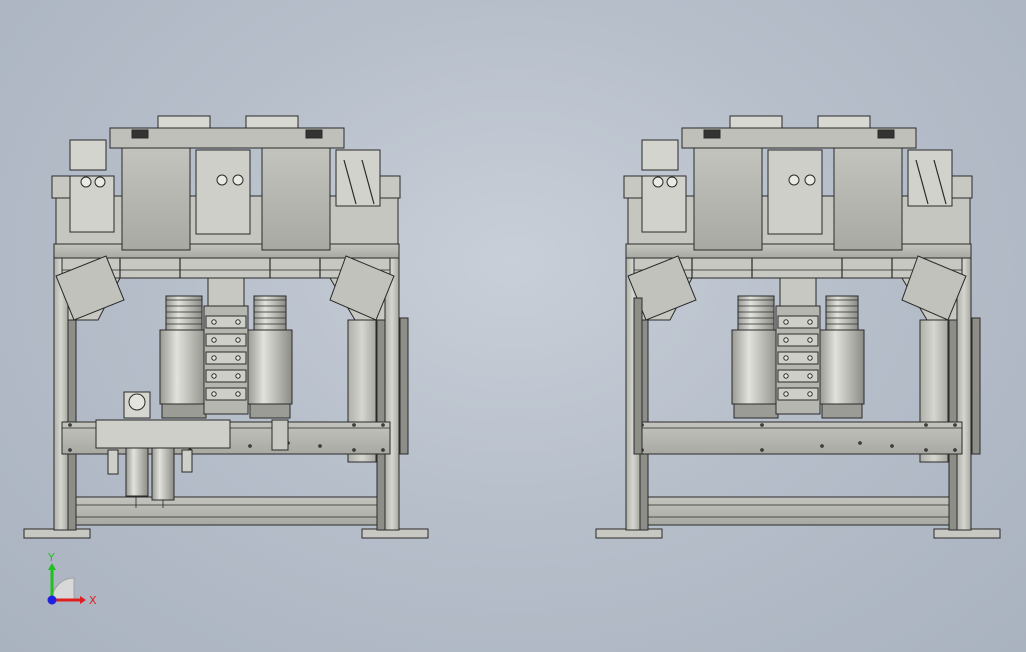 The height and width of the screenshot is (652, 1026). What do you see at coordinates (404, 386) in the screenshot?
I see `side-plate-right` at bounding box center [404, 386].